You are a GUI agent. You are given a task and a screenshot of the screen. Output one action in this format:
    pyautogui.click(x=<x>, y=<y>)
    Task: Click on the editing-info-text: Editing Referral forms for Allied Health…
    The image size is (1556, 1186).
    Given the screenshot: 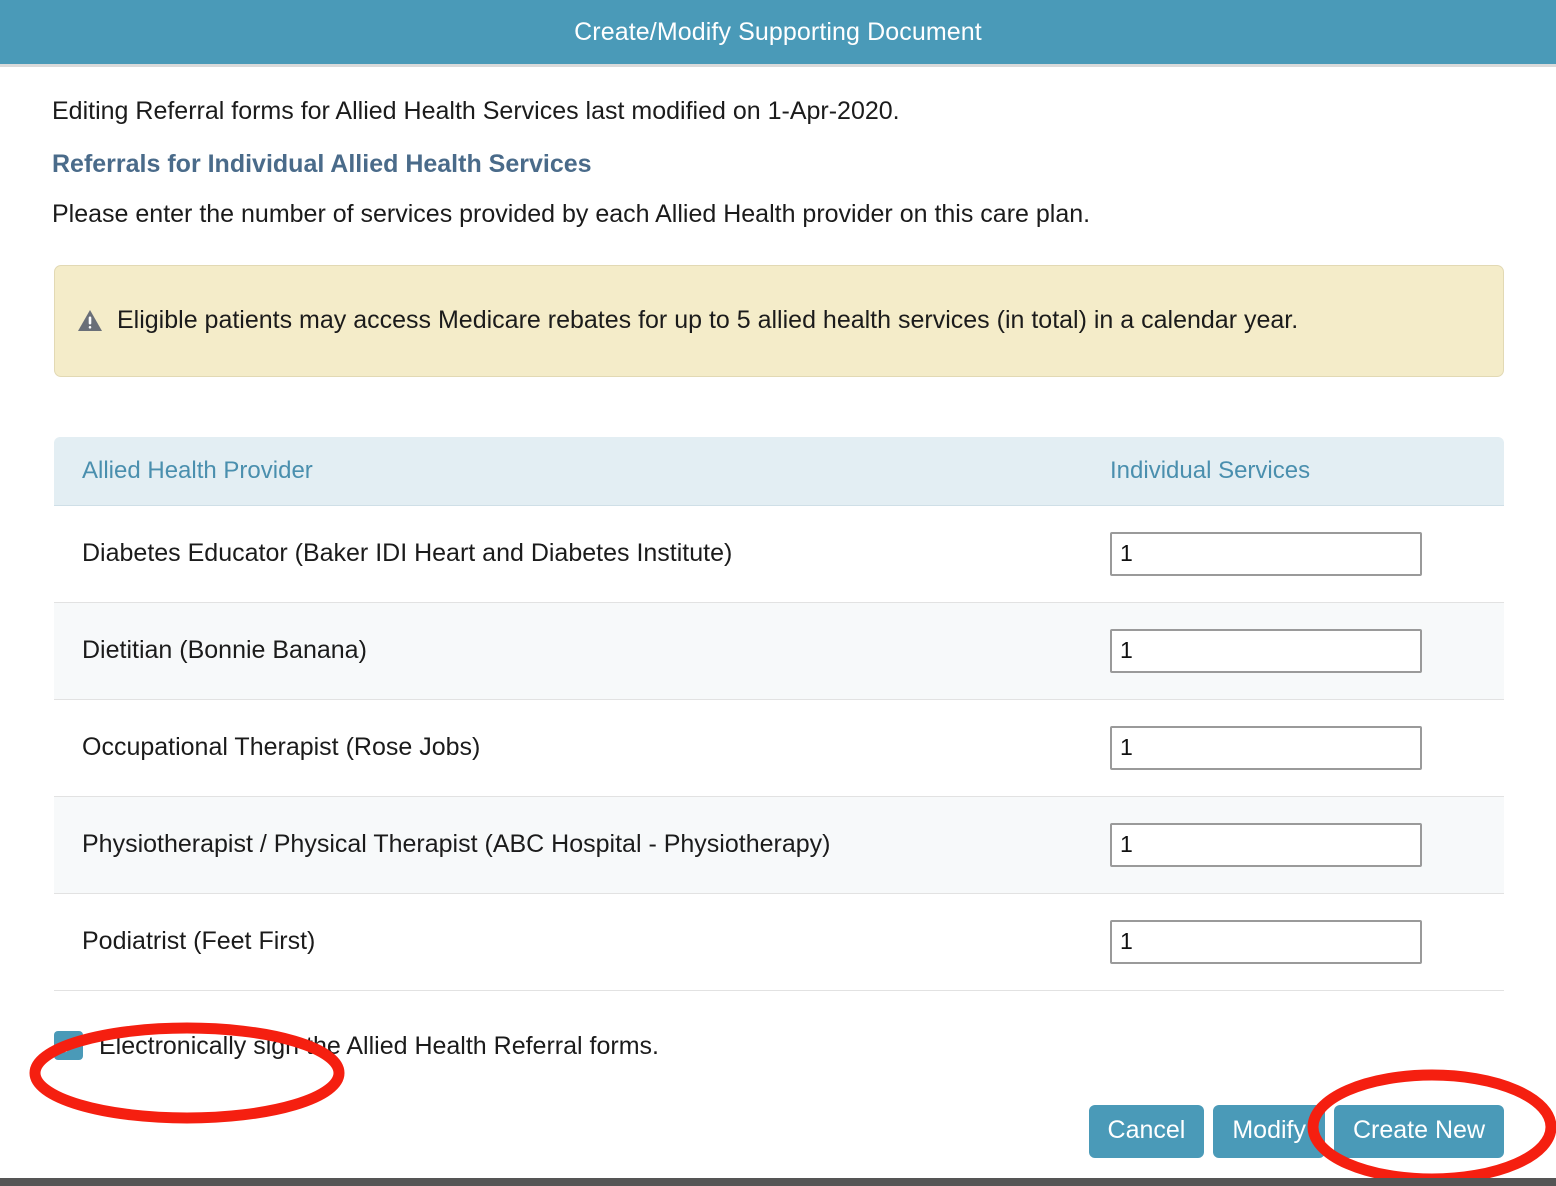 What is the action you would take?
    pyautogui.click(x=476, y=111)
    